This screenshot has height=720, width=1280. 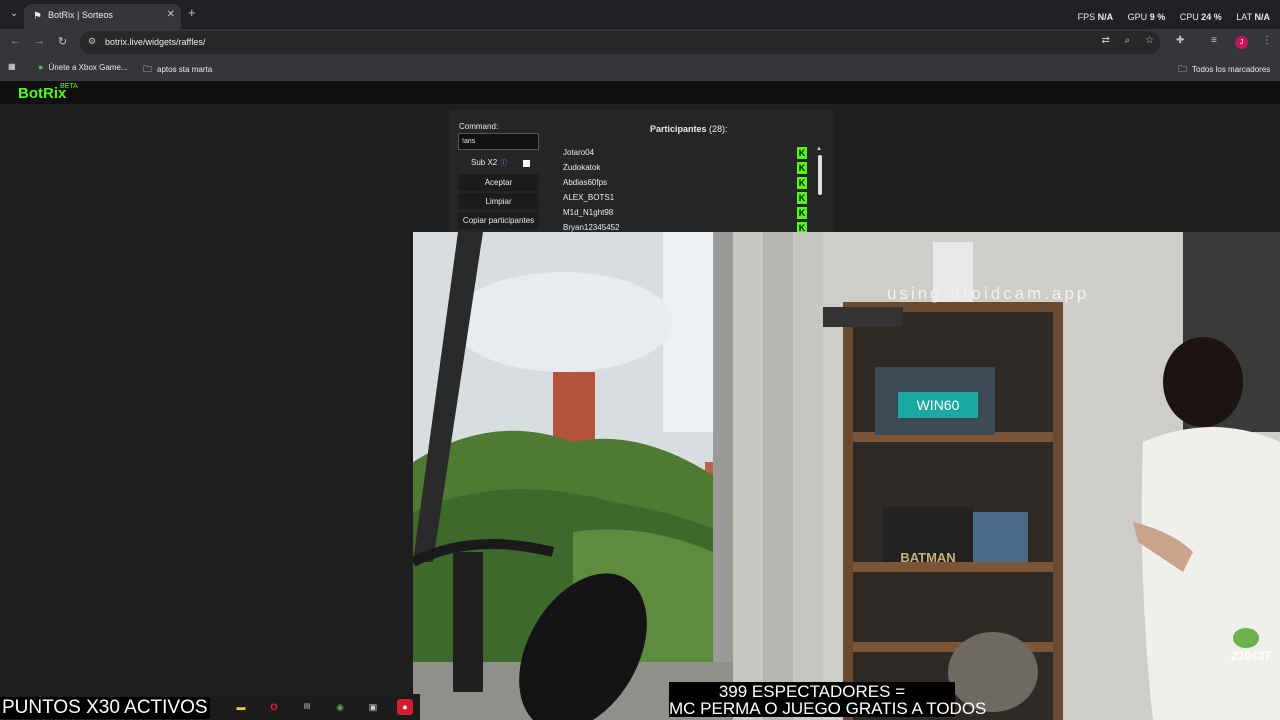 I want to click on participants-title: Participantes (28):, so click(x=689, y=129).